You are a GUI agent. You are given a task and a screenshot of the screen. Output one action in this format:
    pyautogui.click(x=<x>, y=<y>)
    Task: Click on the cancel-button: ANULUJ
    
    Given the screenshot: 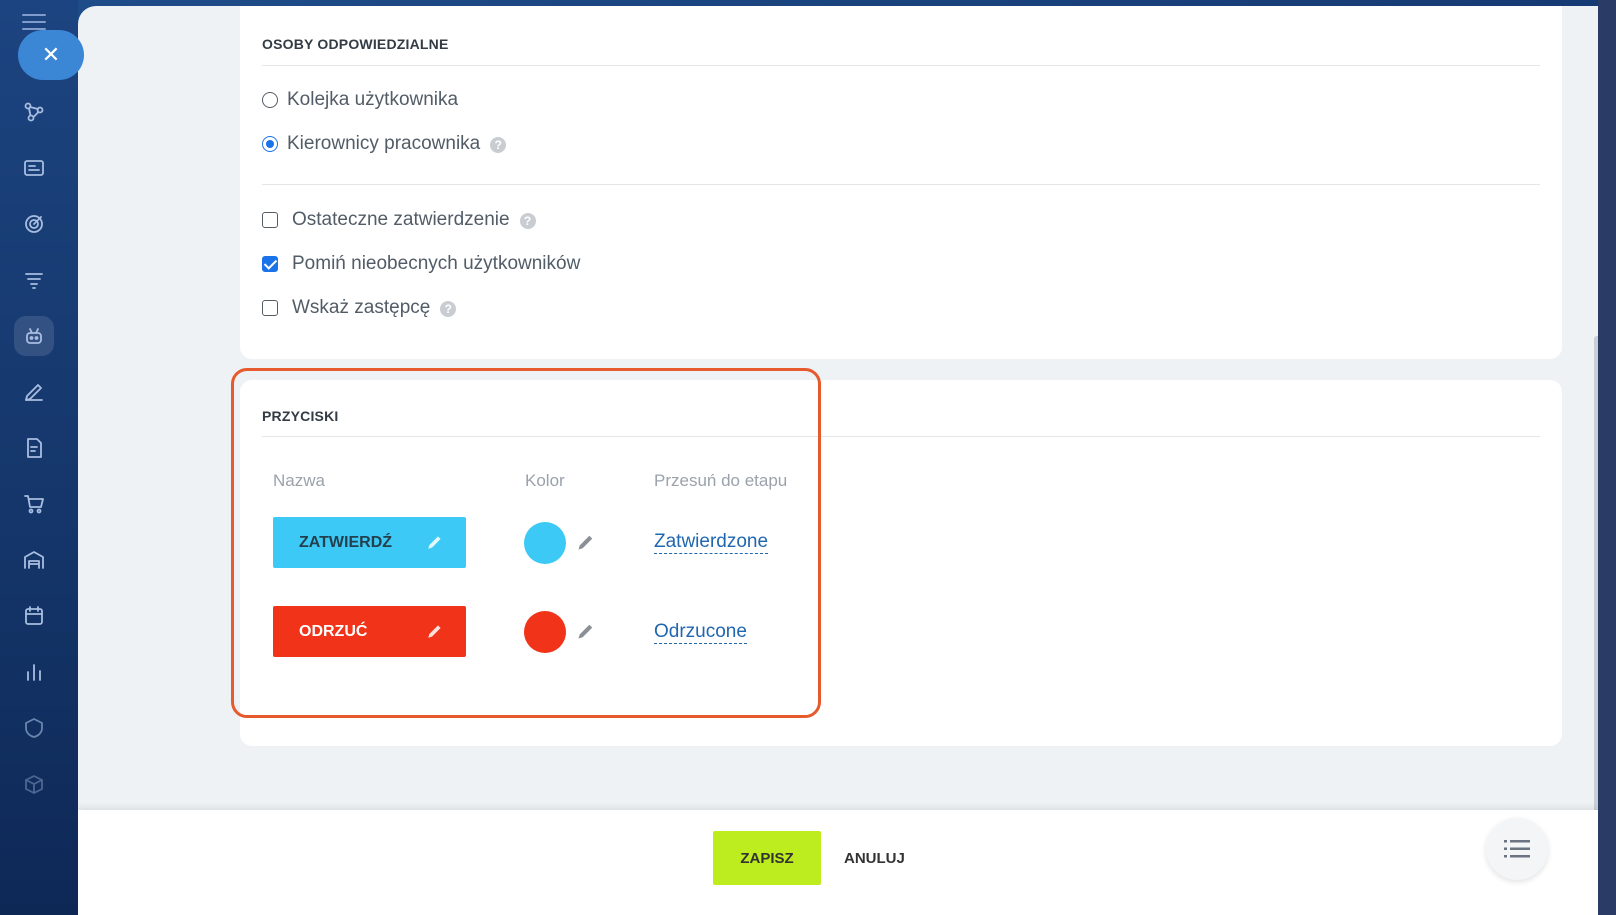 What is the action you would take?
    pyautogui.click(x=874, y=858)
    